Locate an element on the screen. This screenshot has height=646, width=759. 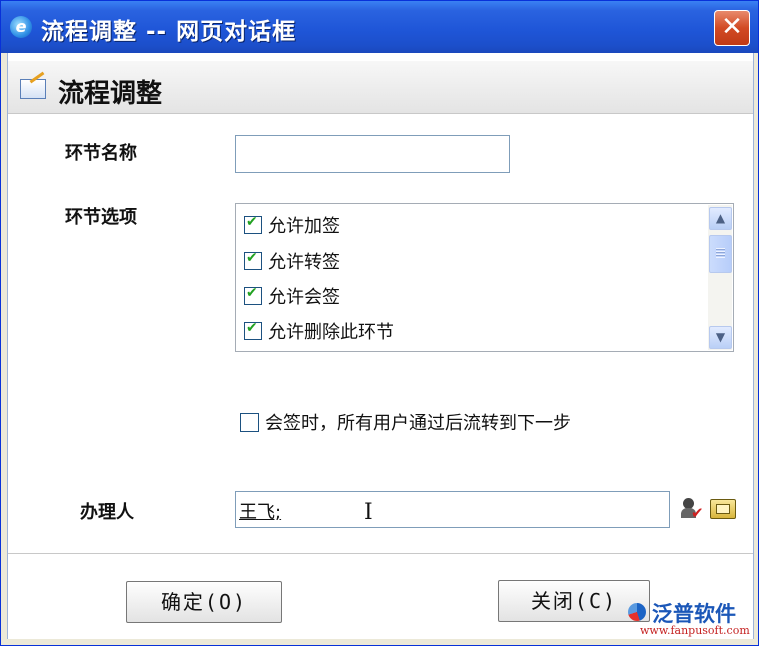
ie-icon: e is located at coordinates (21, 27).